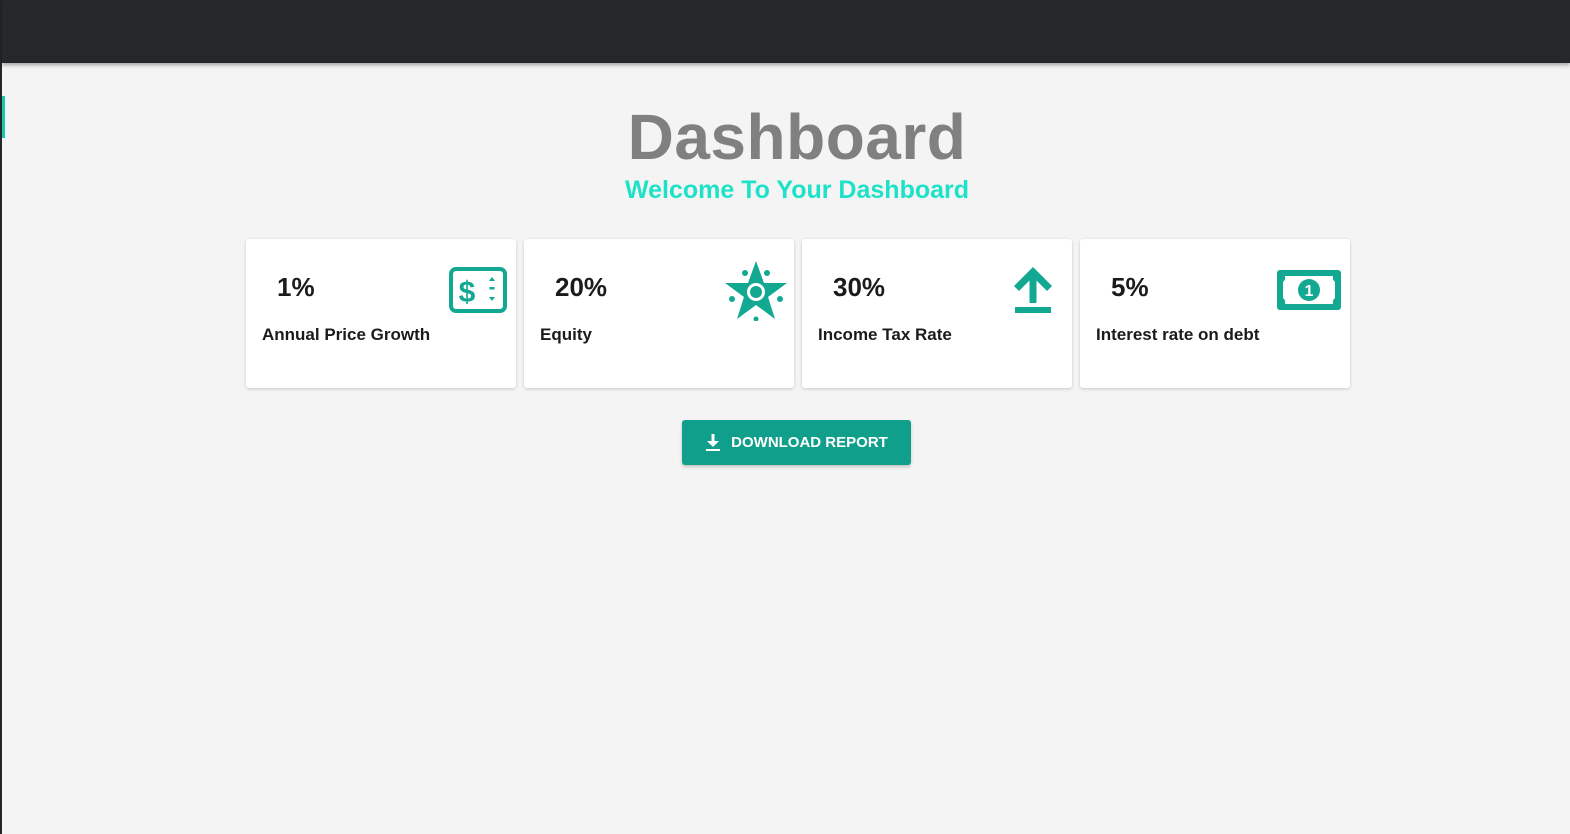  I want to click on page-title: Dashboard, so click(797, 137).